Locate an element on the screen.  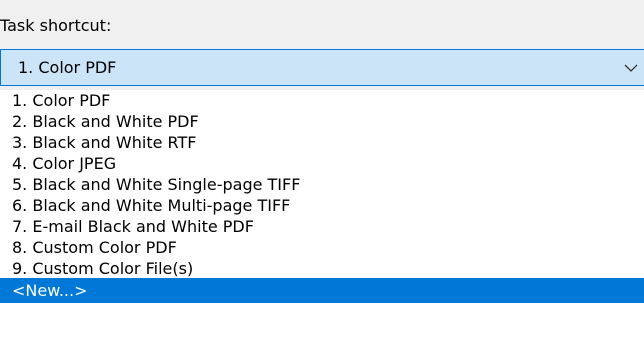
dropdown-option-new: <New...> is located at coordinates (322, 290).